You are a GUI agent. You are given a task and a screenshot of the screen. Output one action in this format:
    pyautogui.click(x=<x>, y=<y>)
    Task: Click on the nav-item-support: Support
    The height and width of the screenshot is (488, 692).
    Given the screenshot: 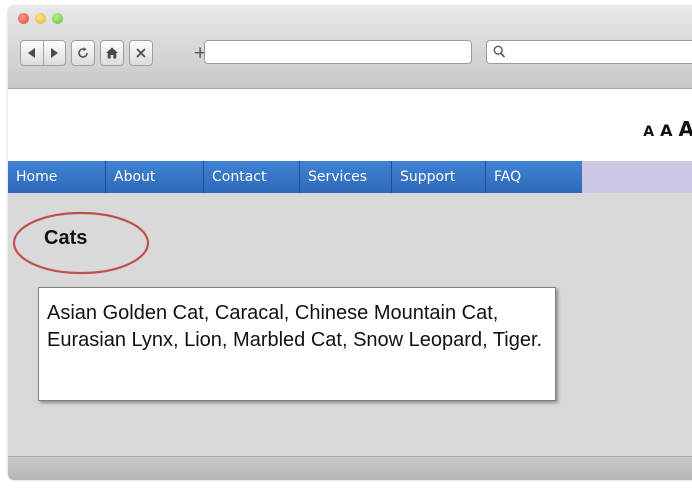 What is the action you would take?
    pyautogui.click(x=439, y=177)
    